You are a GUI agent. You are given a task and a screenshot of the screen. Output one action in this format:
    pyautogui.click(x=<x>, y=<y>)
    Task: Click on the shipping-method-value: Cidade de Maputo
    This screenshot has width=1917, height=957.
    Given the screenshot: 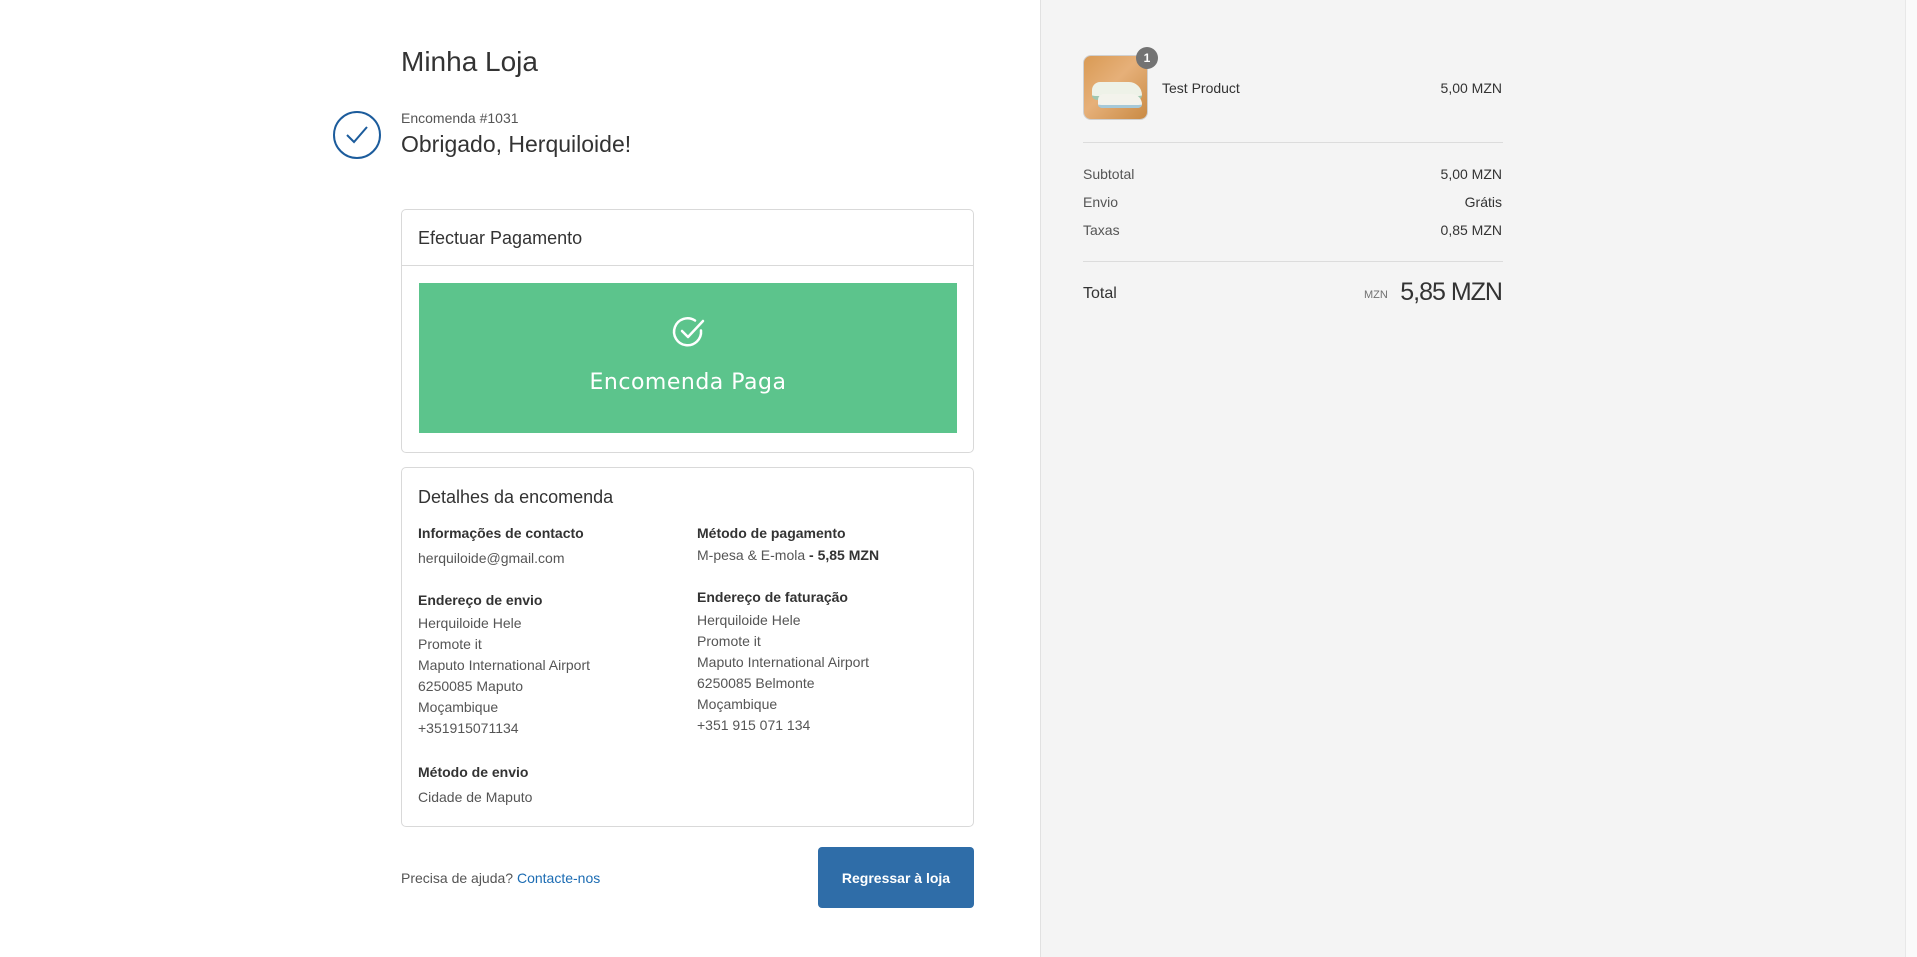 What is the action you would take?
    pyautogui.click(x=475, y=797)
    